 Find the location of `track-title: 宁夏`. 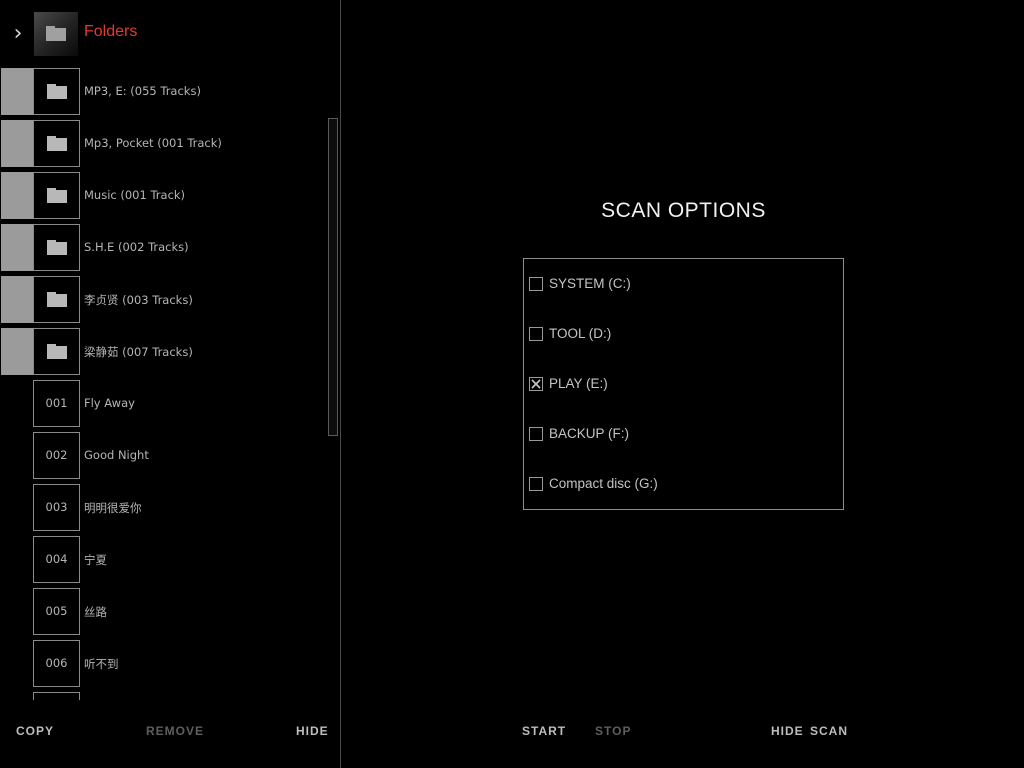

track-title: 宁夏 is located at coordinates (95, 560).